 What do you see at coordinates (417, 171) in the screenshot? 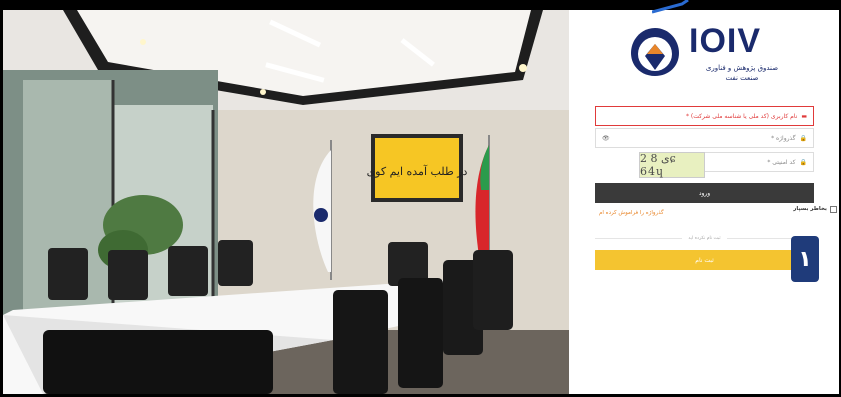
I see `calligraphy-text: در طلب آمده ایم کوی` at bounding box center [417, 171].